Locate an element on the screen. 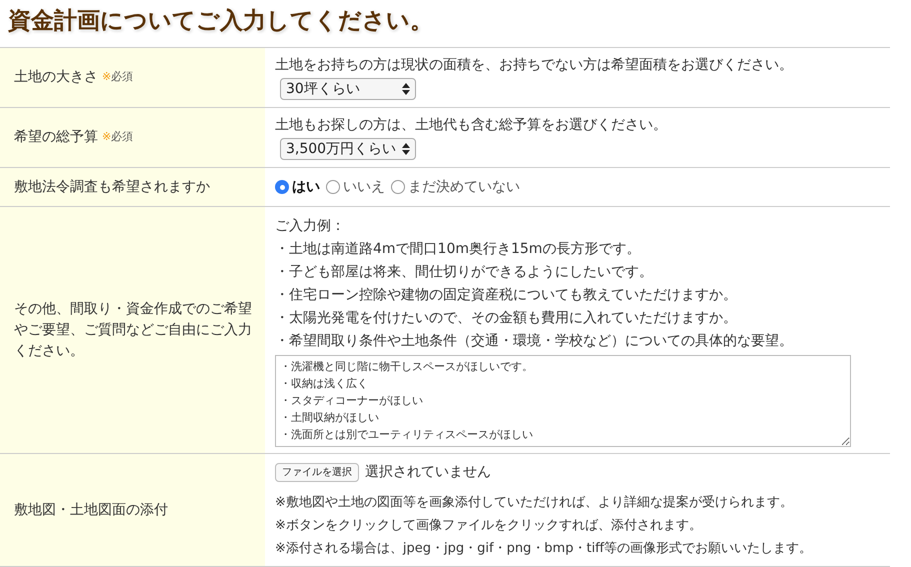  note-text: ※敷地図や土地の図面等を画象添付していただければ、より詳細な提案が受けられます。 is located at coordinates (534, 503).